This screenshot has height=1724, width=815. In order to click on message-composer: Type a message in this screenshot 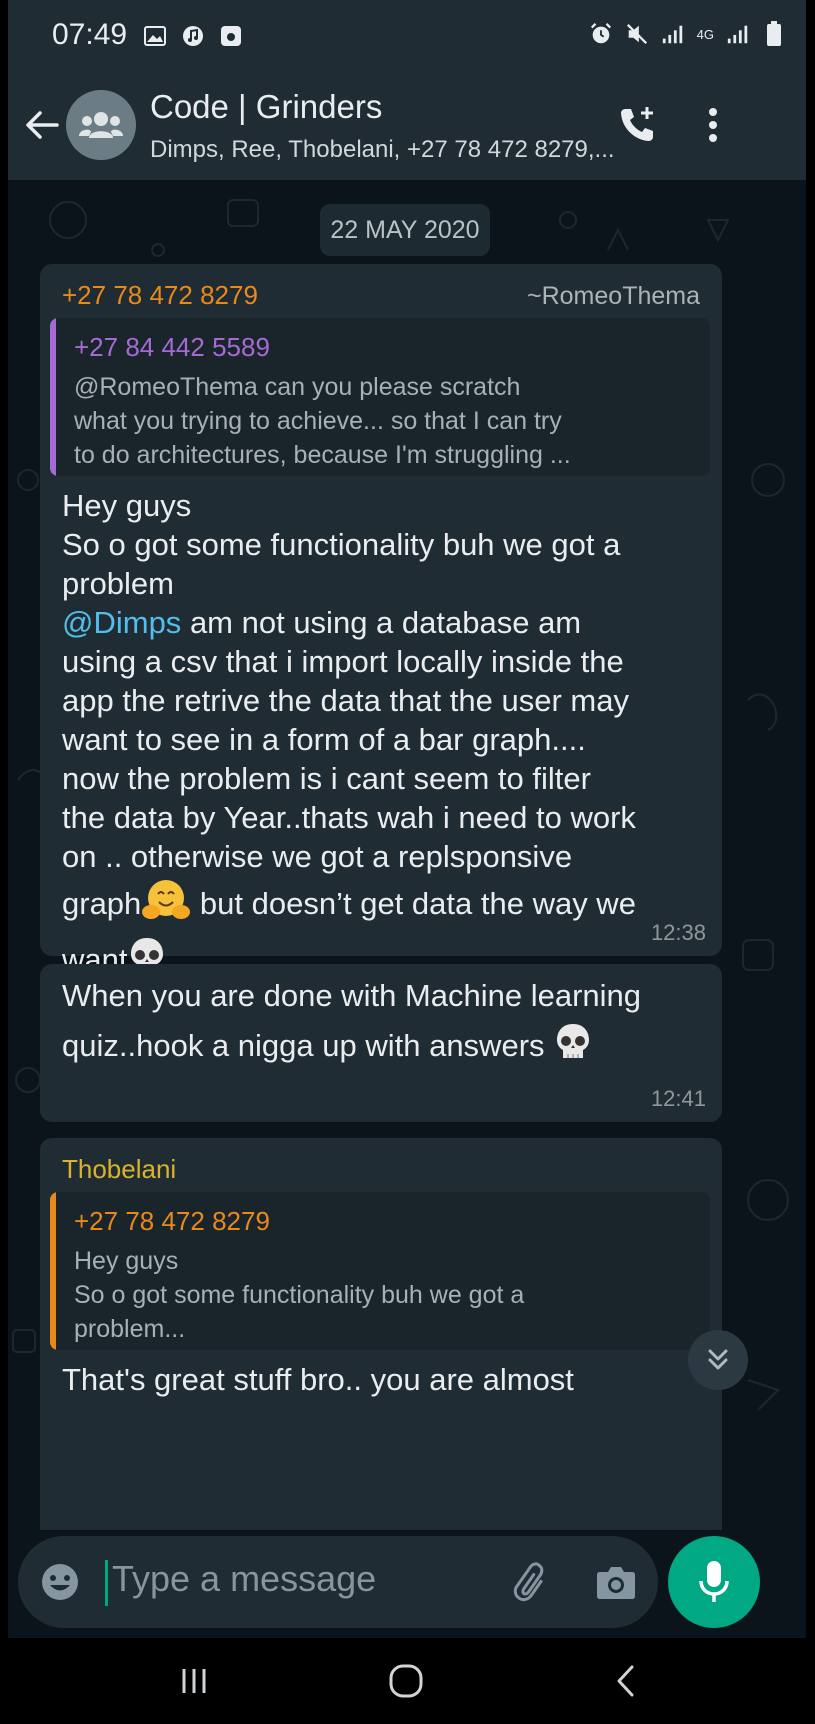, I will do `click(338, 1582)`.